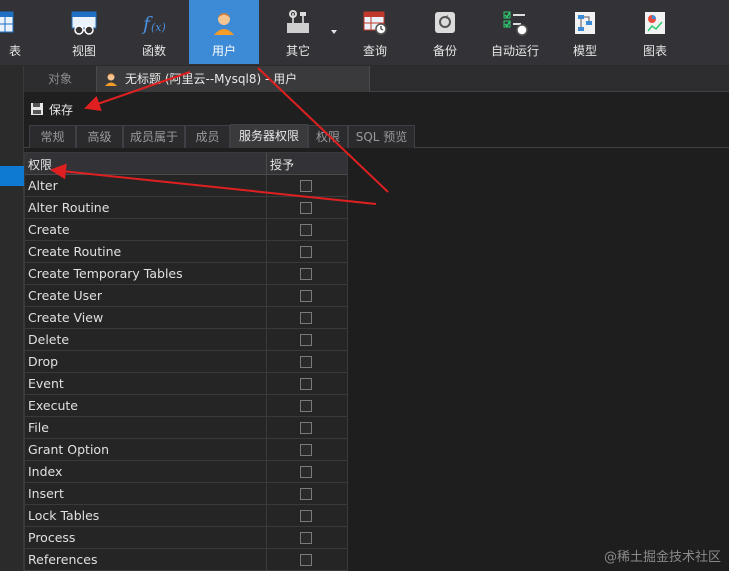 The width and height of the screenshot is (729, 571). I want to click on chart-icon, so click(655, 23).